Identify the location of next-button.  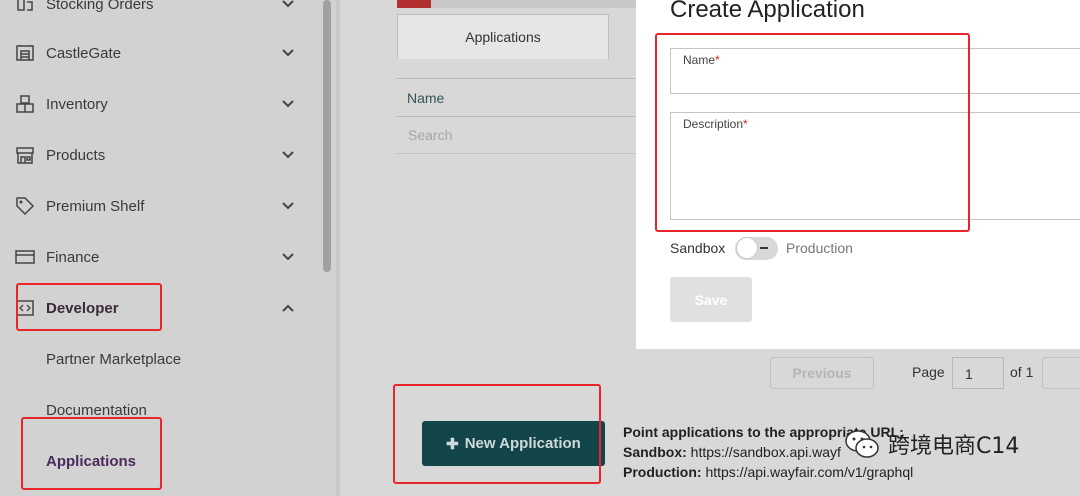
(1061, 373).